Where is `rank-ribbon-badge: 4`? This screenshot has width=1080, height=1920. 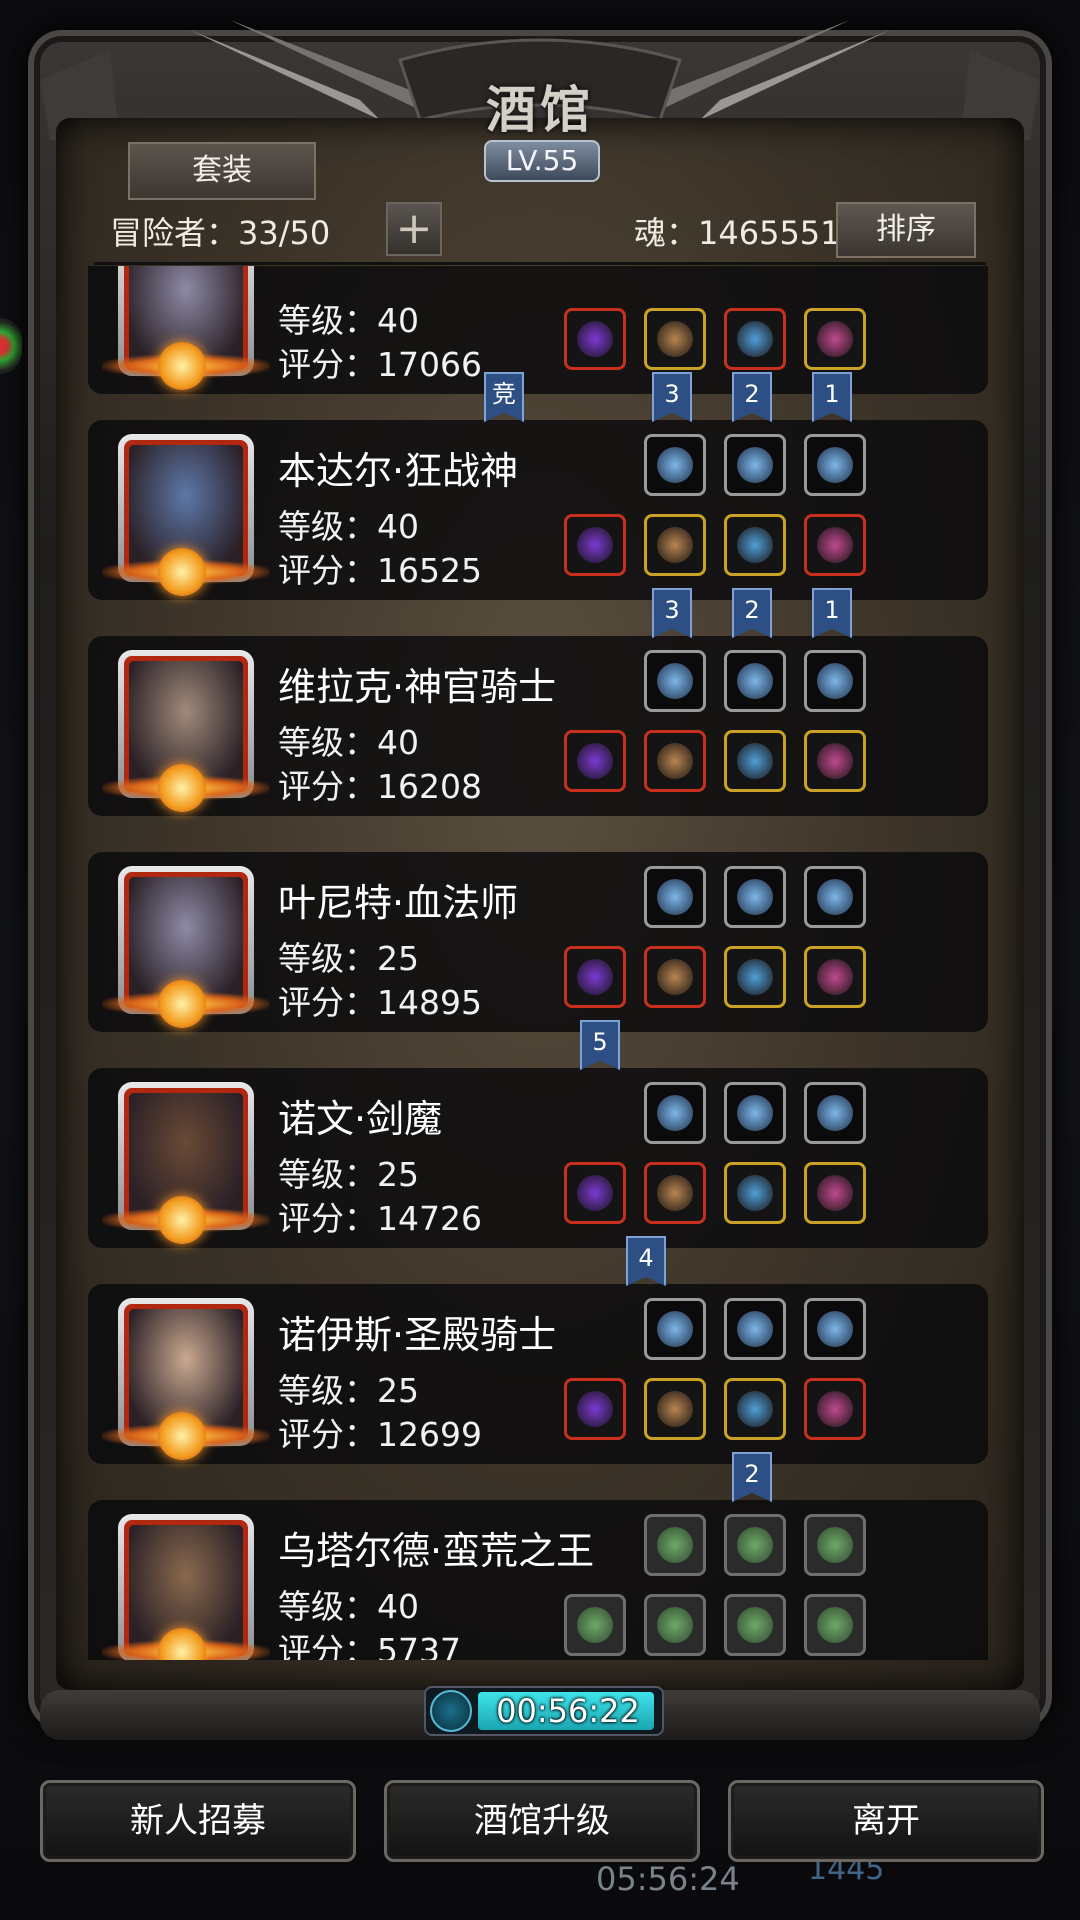
rank-ribbon-badge: 4 is located at coordinates (646, 1261).